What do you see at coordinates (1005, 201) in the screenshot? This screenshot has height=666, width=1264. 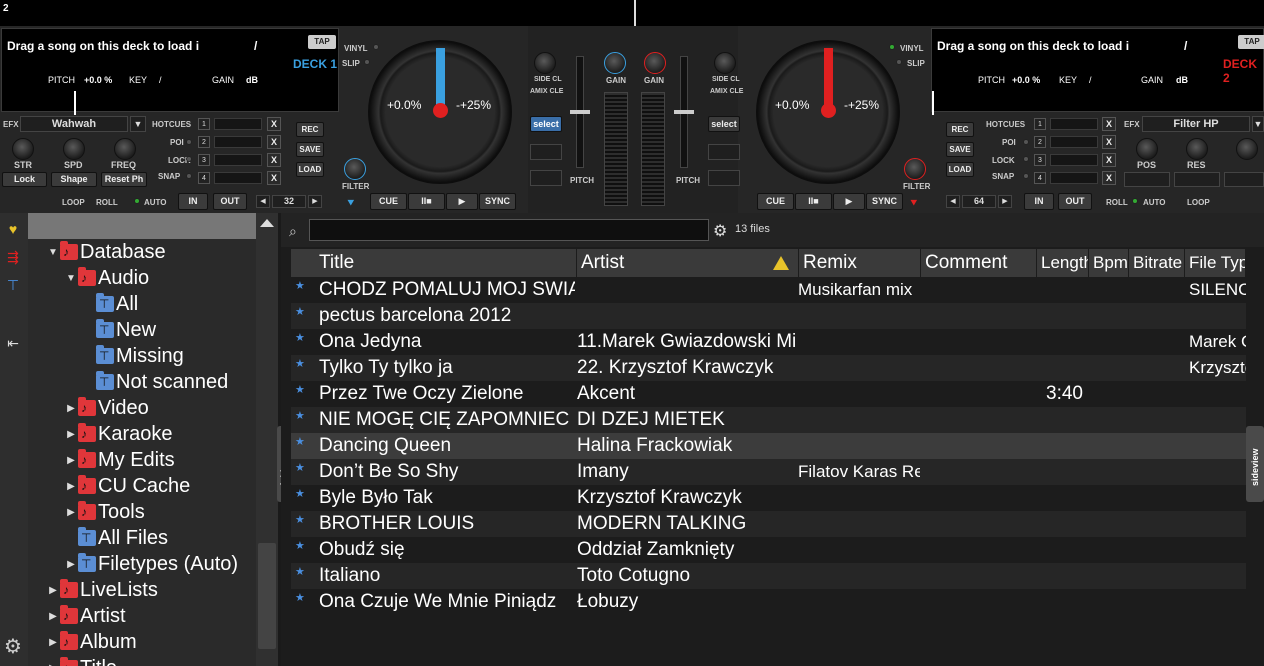 I see `deck2-loop-increase: ▶` at bounding box center [1005, 201].